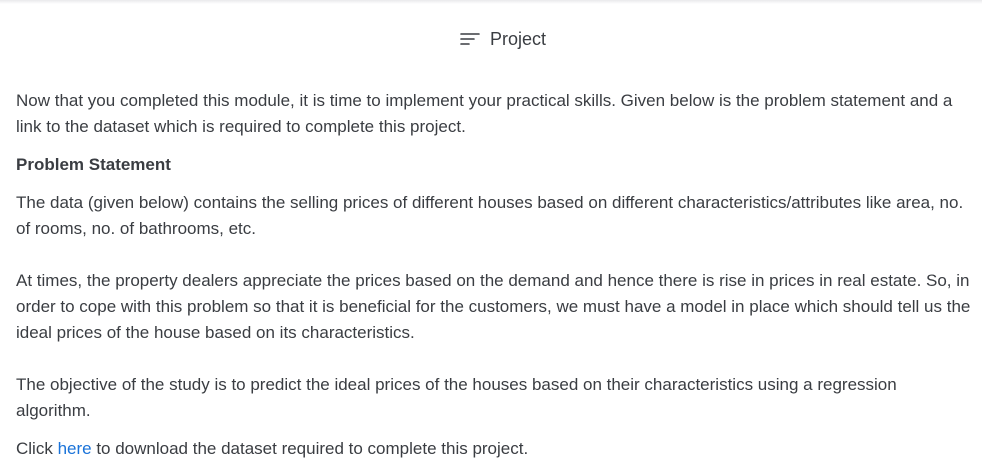 The image size is (982, 476). Describe the element at coordinates (93, 164) in the screenshot. I see `problem-statement-heading: Problem Statement` at that location.